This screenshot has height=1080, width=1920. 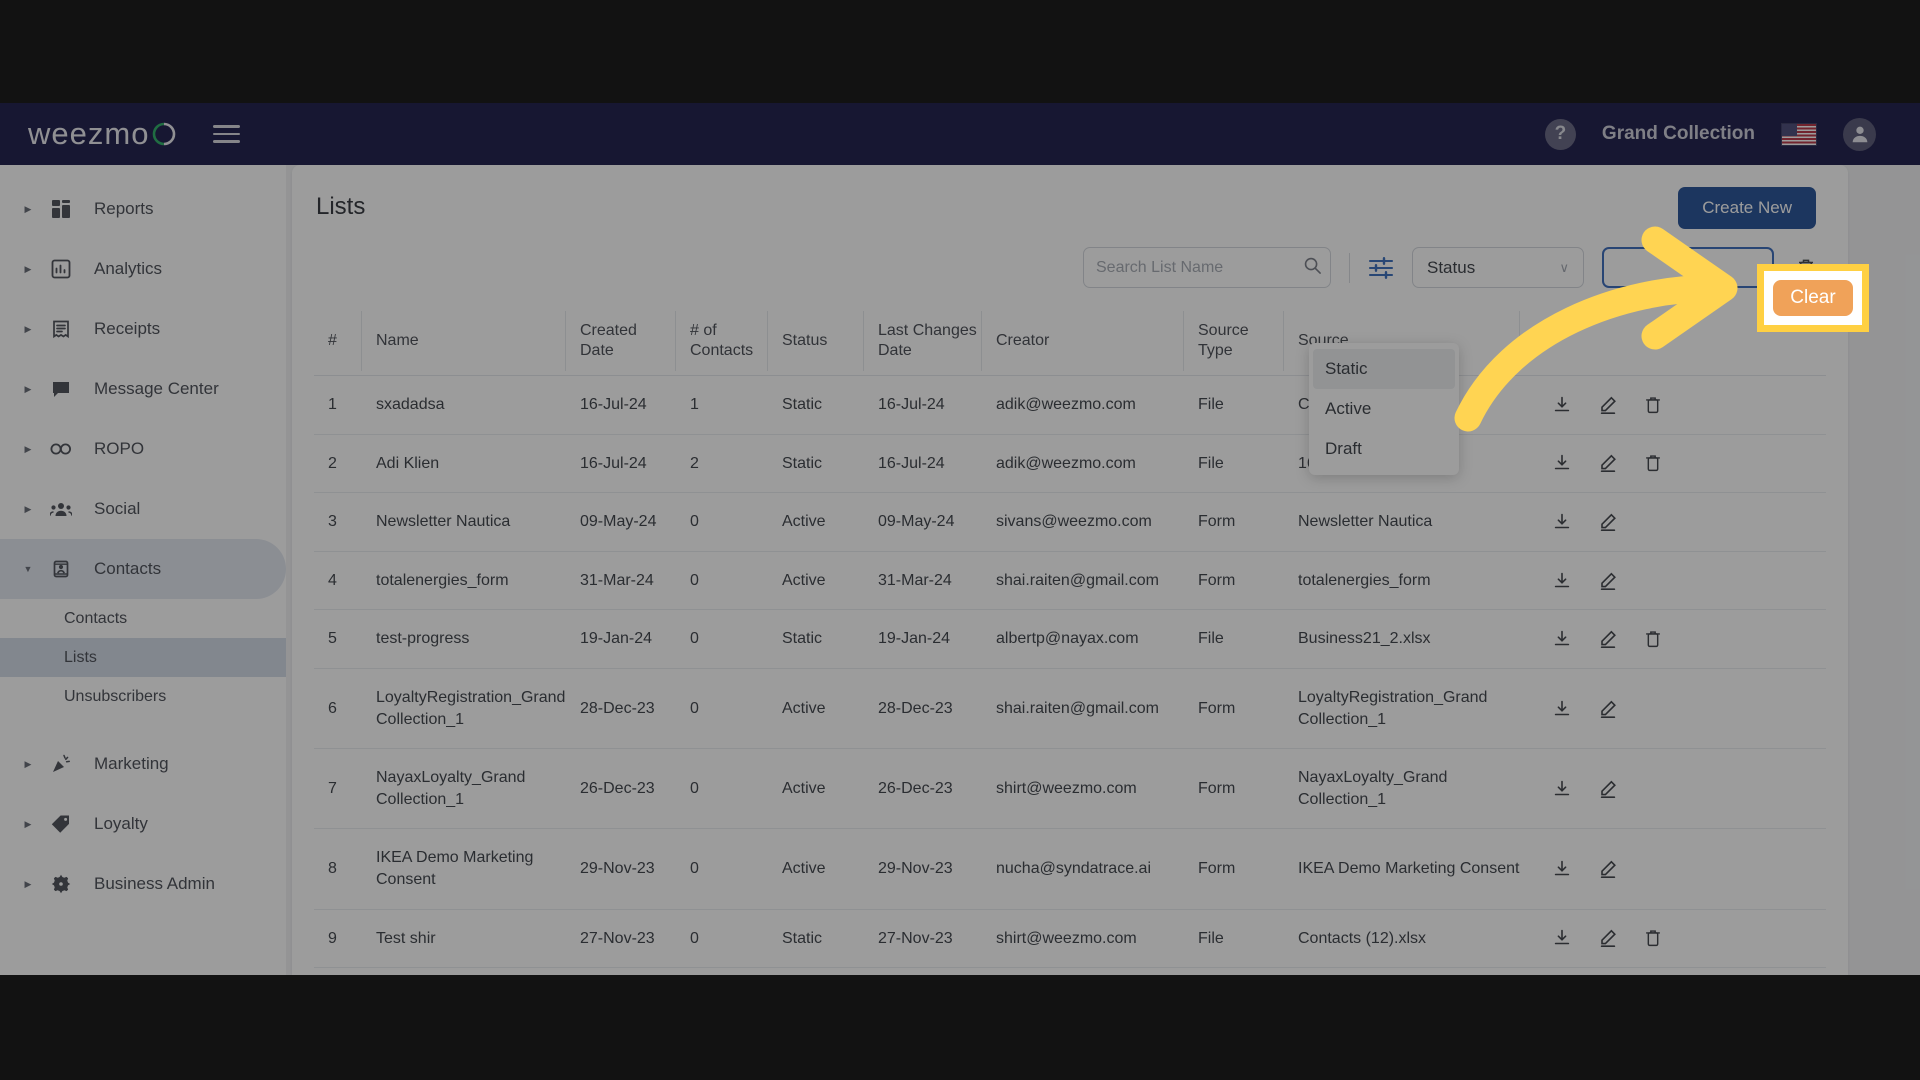 I want to click on account-avatar-icon, so click(x=1859, y=134).